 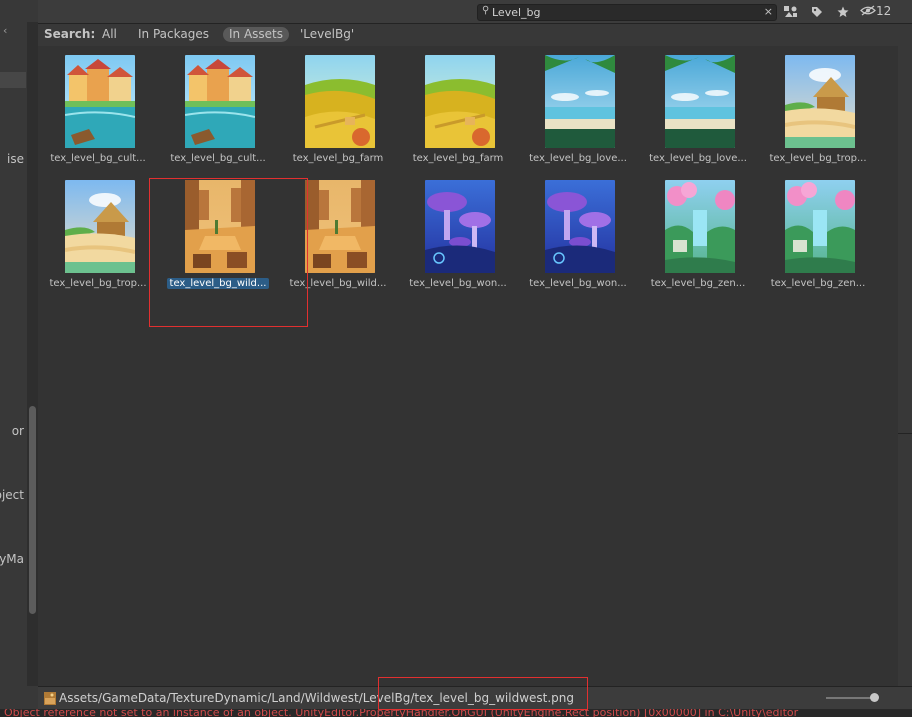 What do you see at coordinates (173, 34) in the screenshot?
I see `scope-in-packages-tab: In Packages` at bounding box center [173, 34].